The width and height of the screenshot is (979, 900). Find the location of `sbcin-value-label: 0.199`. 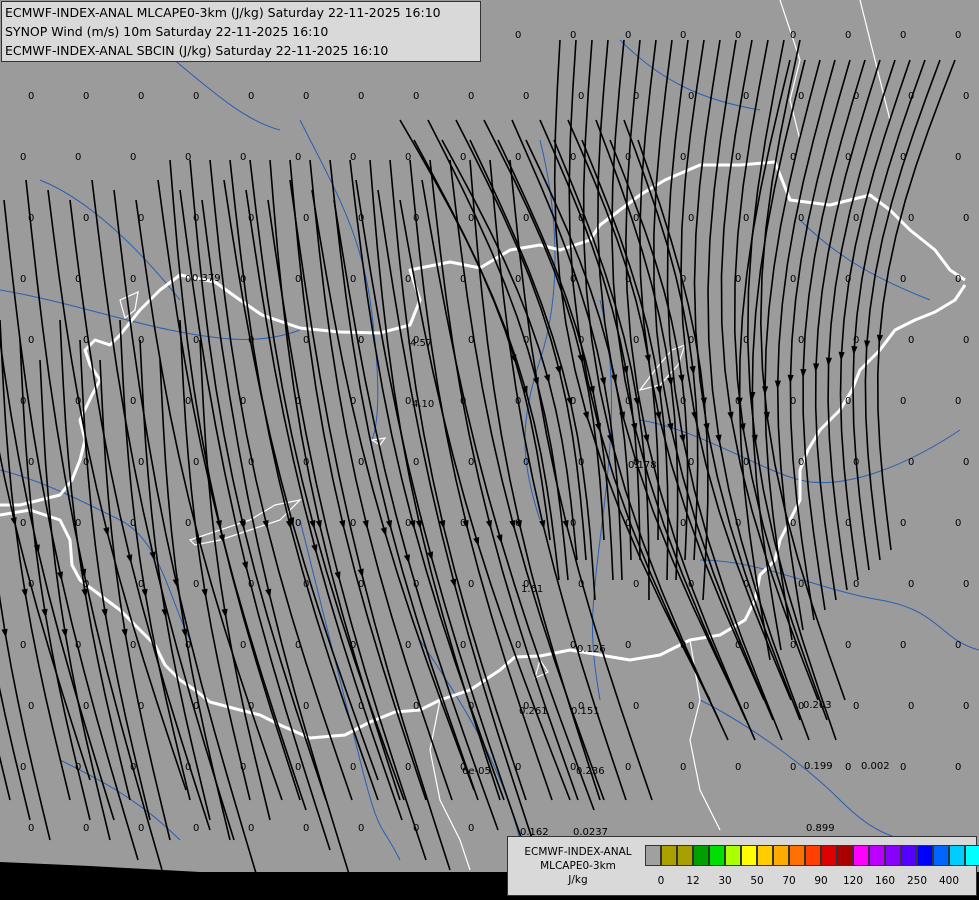

sbcin-value-label: 0.199 is located at coordinates (818, 766).